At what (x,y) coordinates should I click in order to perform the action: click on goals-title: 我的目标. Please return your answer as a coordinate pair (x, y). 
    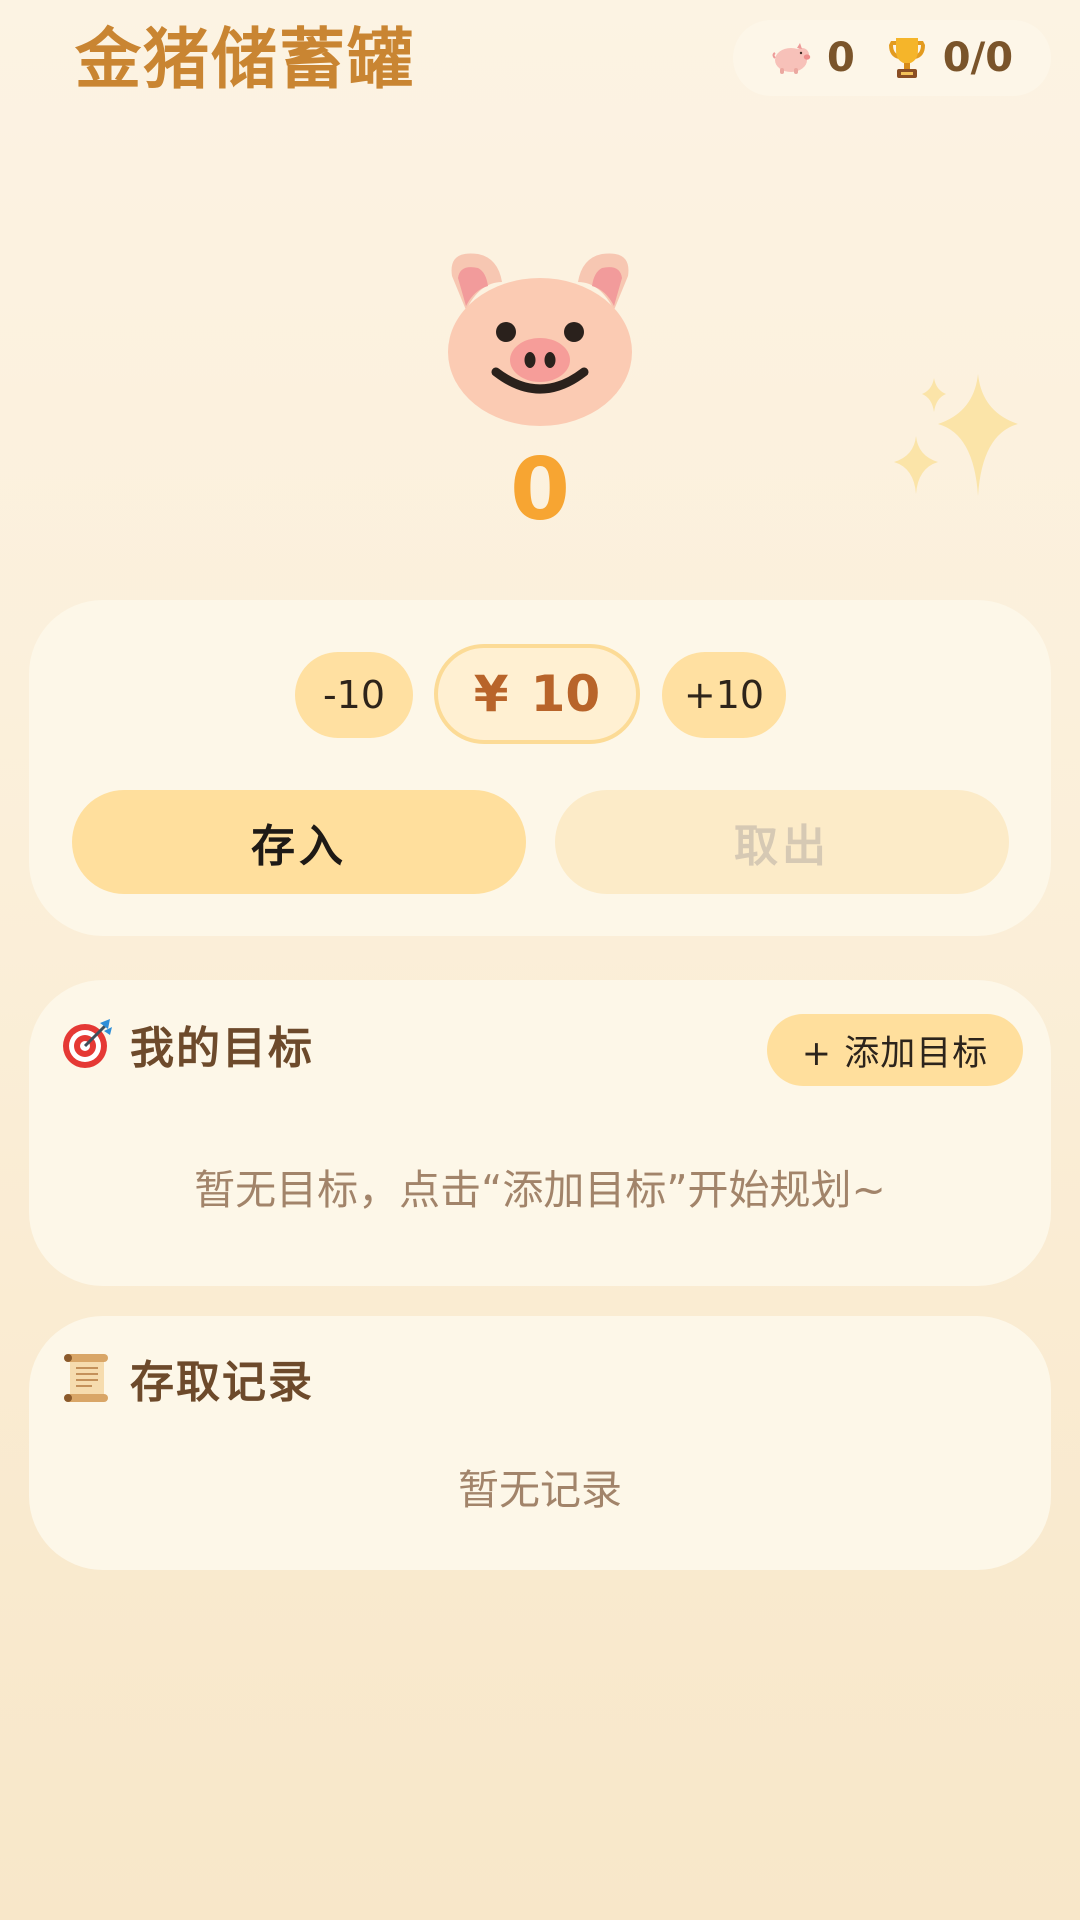
    Looking at the image, I should click on (222, 1048).